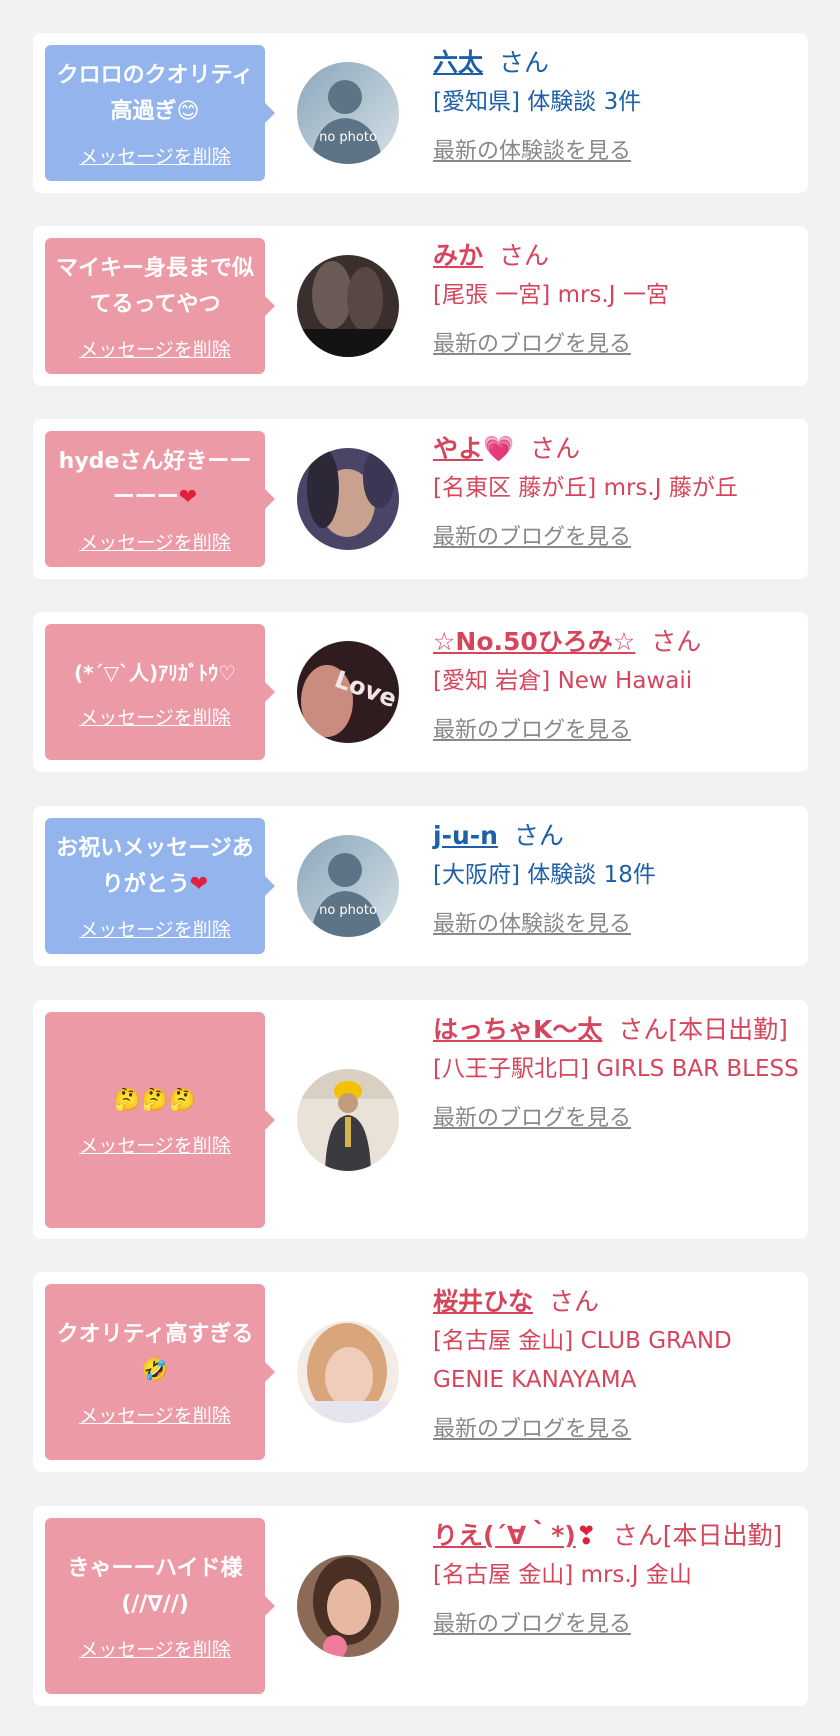 The image size is (840, 1736). Describe the element at coordinates (517, 1029) in the screenshot. I see `sender-name-link: はっちゃK〜太` at that location.